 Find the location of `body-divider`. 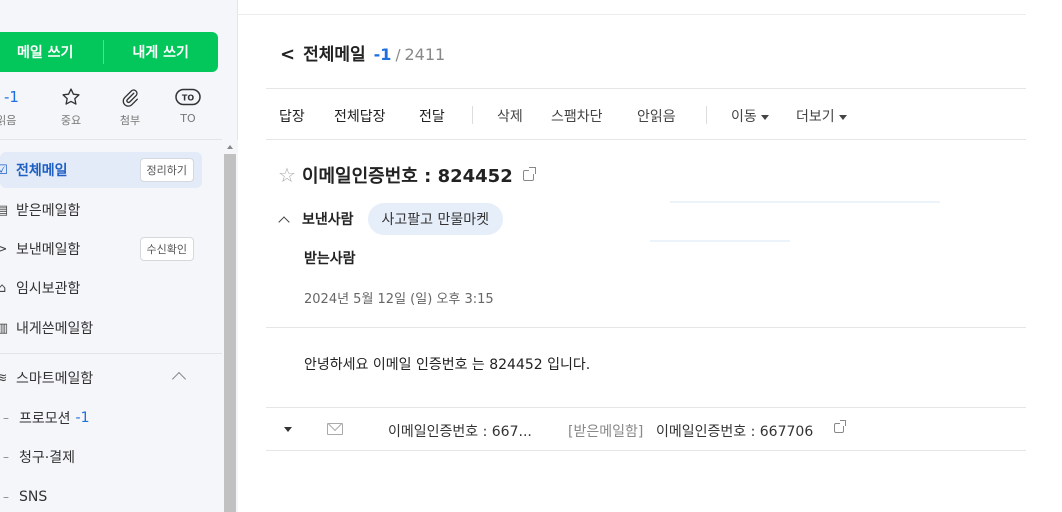

body-divider is located at coordinates (646, 327).